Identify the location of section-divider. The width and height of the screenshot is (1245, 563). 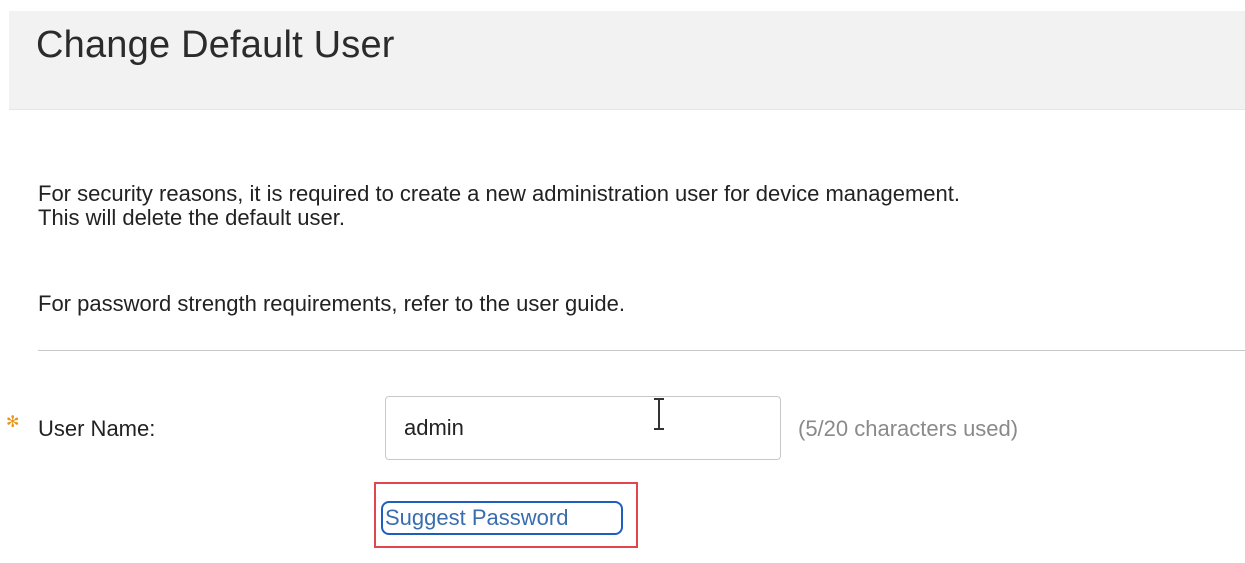
(641, 350).